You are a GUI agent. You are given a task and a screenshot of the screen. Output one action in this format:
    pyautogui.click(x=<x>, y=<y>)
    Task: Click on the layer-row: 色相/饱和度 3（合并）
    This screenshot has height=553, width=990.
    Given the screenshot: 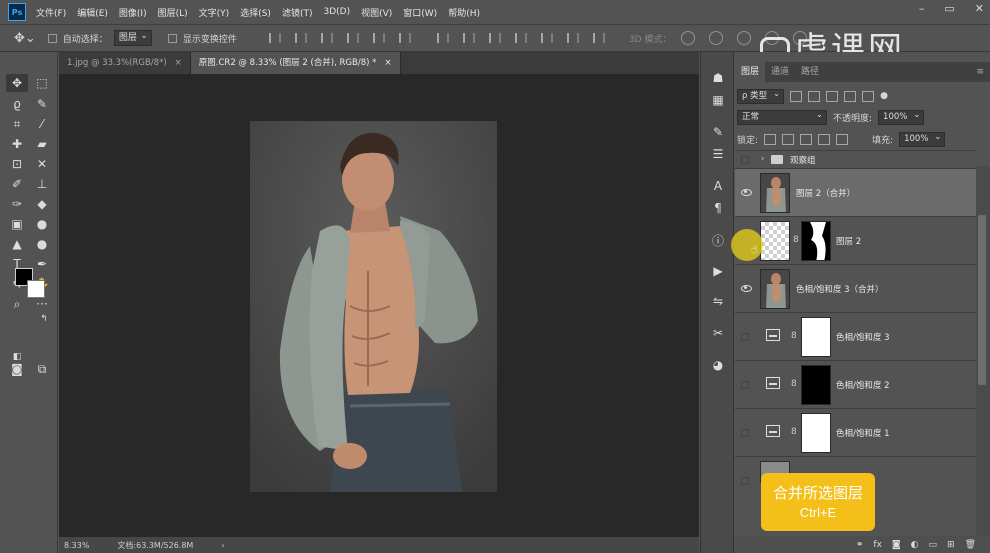 What is the action you would take?
    pyautogui.click(x=855, y=288)
    